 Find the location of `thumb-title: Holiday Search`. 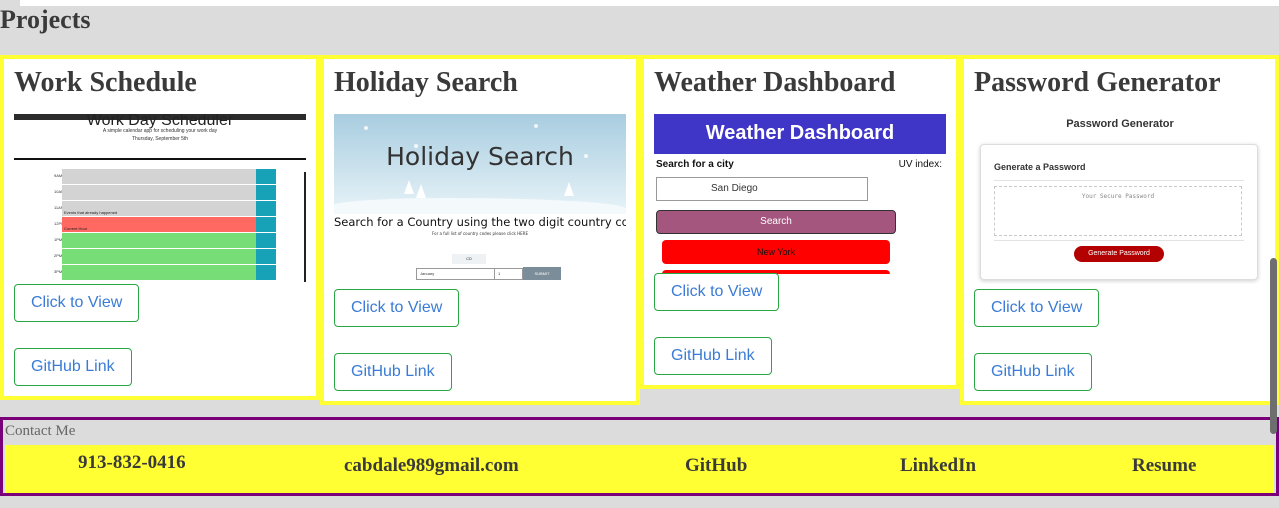

thumb-title: Holiday Search is located at coordinates (480, 156).